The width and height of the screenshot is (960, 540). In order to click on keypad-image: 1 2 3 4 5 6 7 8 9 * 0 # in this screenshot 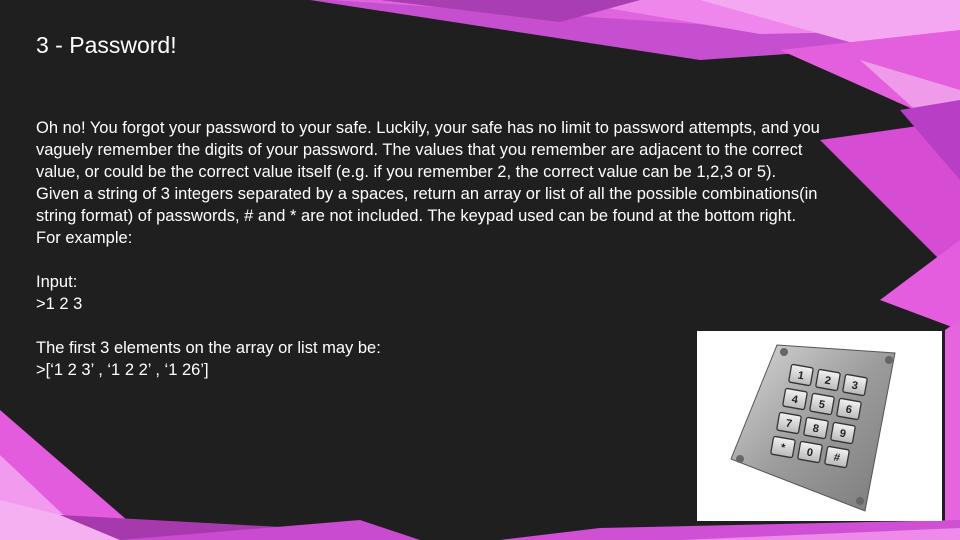, I will do `click(819, 426)`.